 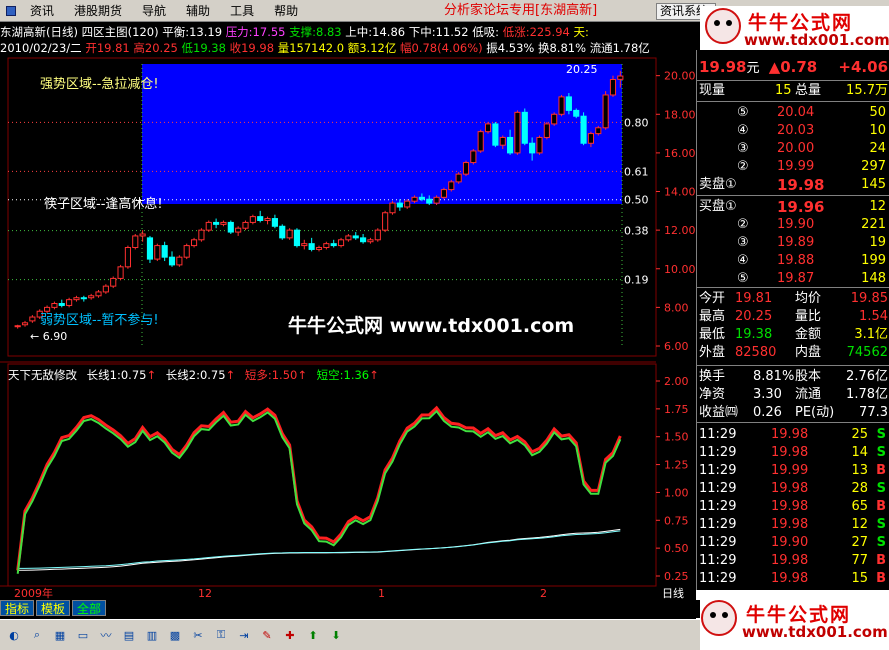 I want to click on tick-row: 11:29 19.98 65 B, so click(x=793, y=507).